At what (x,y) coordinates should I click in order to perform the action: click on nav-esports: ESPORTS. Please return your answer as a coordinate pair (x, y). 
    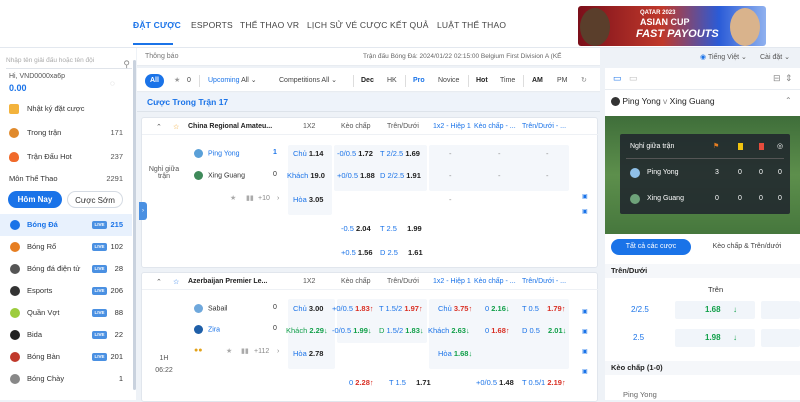
    Looking at the image, I should click on (212, 25).